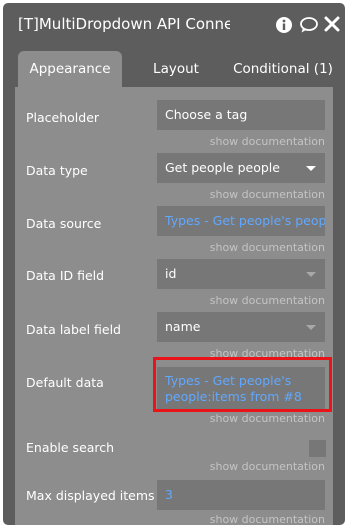  I want to click on data-source-label: Data source, so click(64, 223).